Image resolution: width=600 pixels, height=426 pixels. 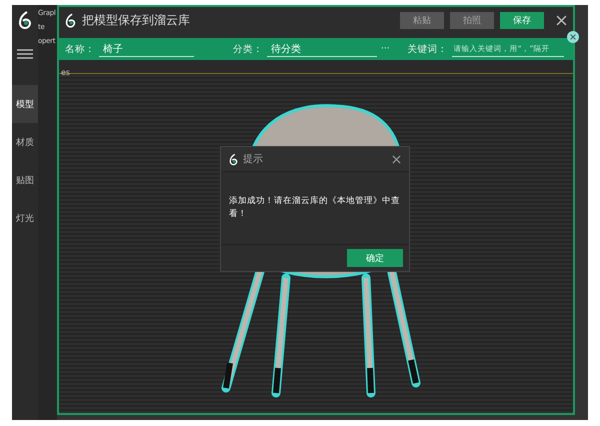 I want to click on field-label: 分类：, so click(x=248, y=49).